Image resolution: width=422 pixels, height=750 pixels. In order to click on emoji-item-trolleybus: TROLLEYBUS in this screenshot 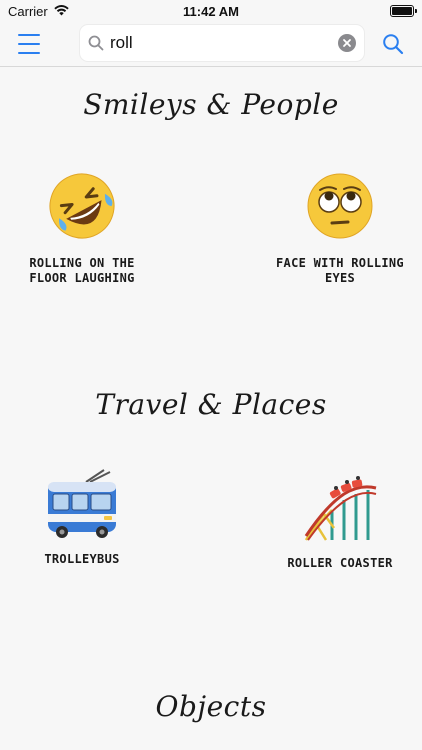, I will do `click(82, 516)`.